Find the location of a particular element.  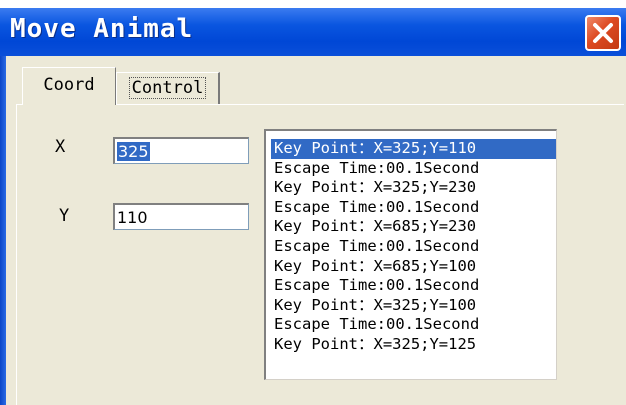

tab-control: Control is located at coordinates (168, 88).